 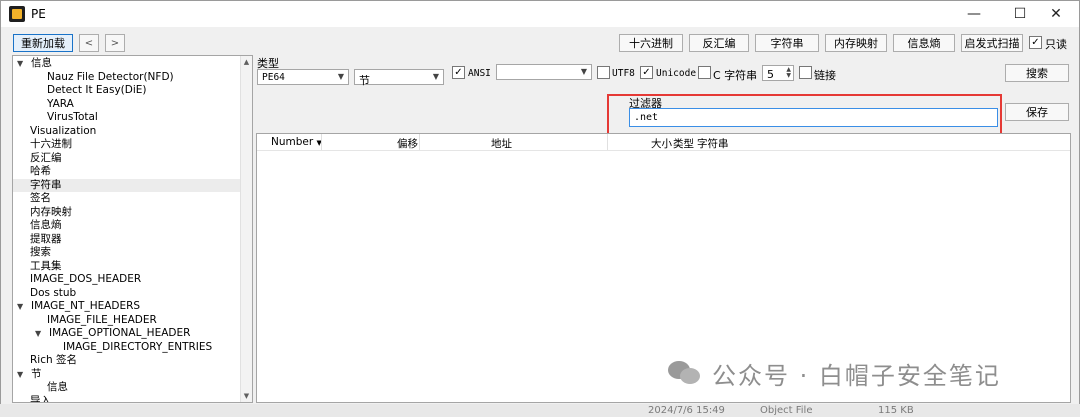 I want to click on tree-item: Detect It Easy(DiE), so click(x=127, y=91).